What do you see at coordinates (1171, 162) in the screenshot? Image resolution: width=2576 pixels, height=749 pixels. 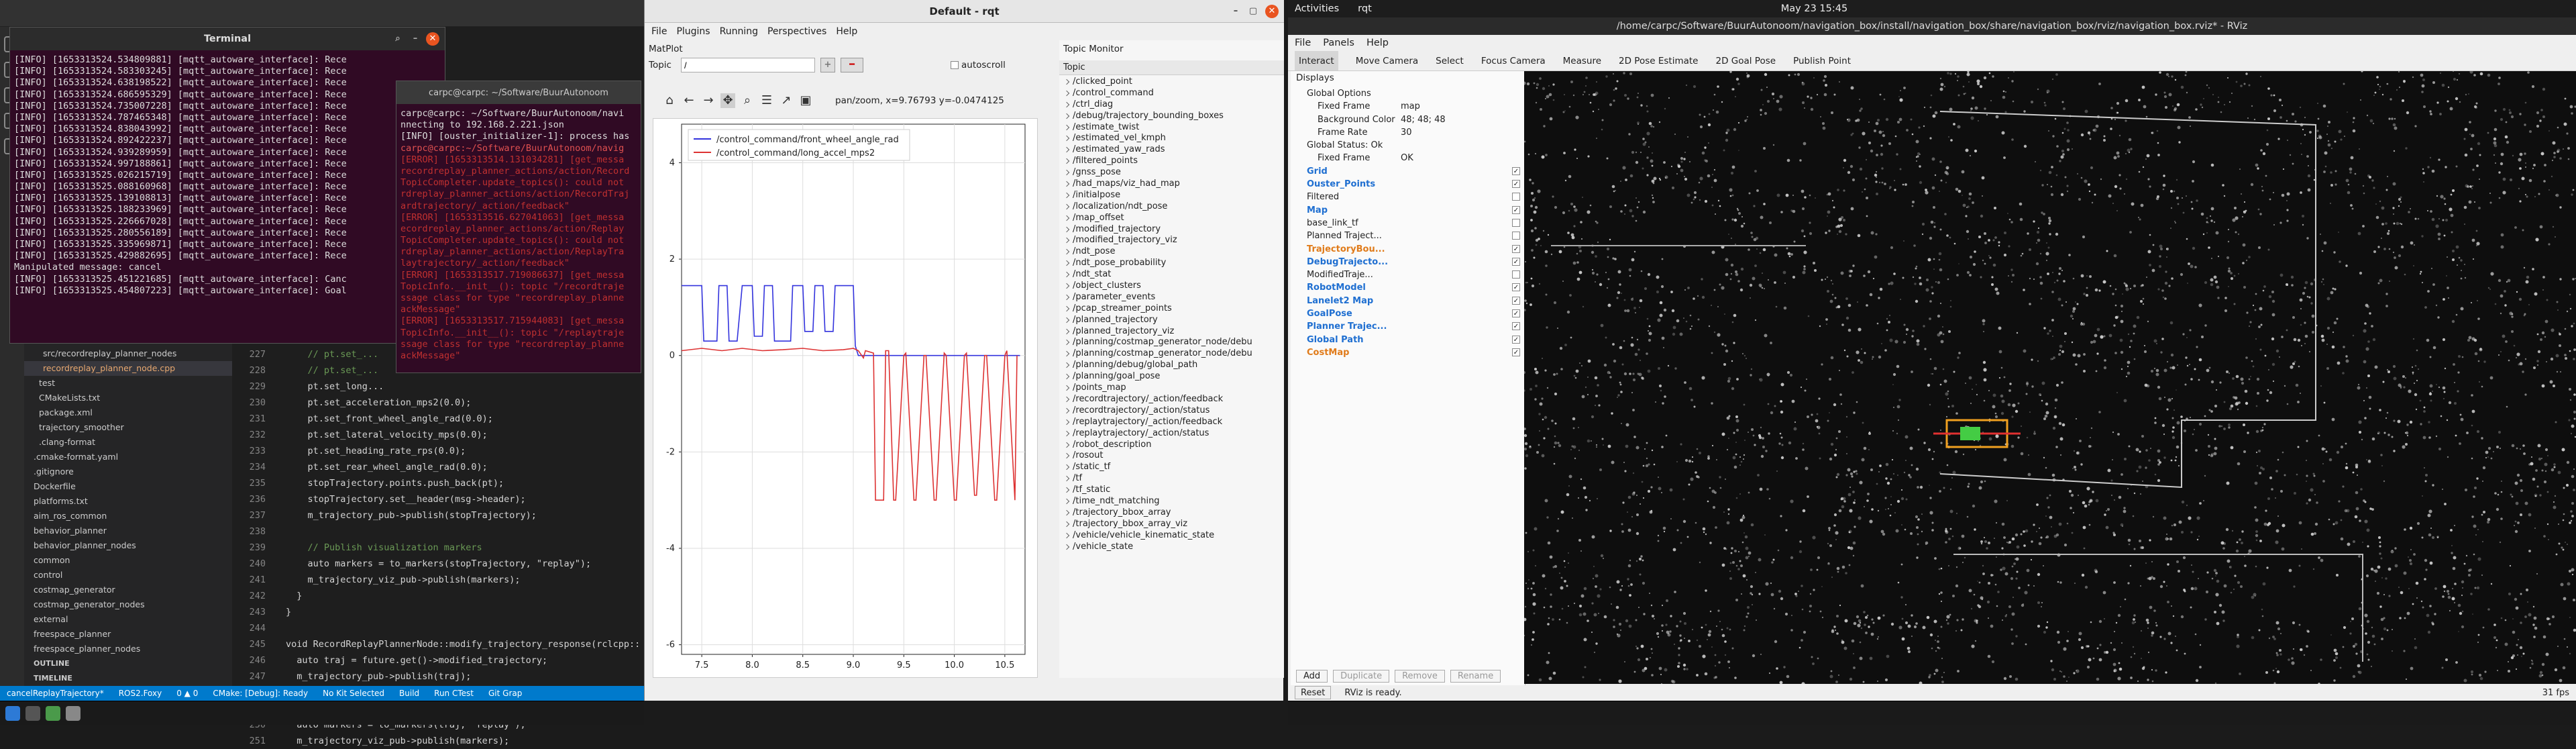 I see `topic-row: /filtered_points` at bounding box center [1171, 162].